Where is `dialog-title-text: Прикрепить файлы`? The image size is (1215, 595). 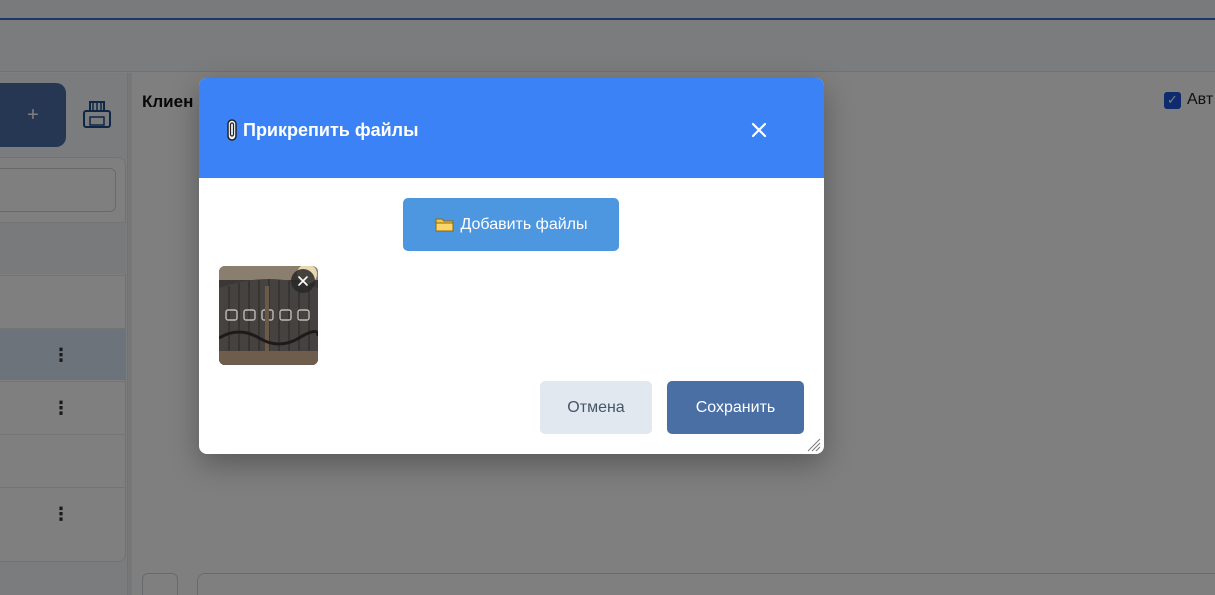 dialog-title-text: Прикрепить файлы is located at coordinates (331, 129).